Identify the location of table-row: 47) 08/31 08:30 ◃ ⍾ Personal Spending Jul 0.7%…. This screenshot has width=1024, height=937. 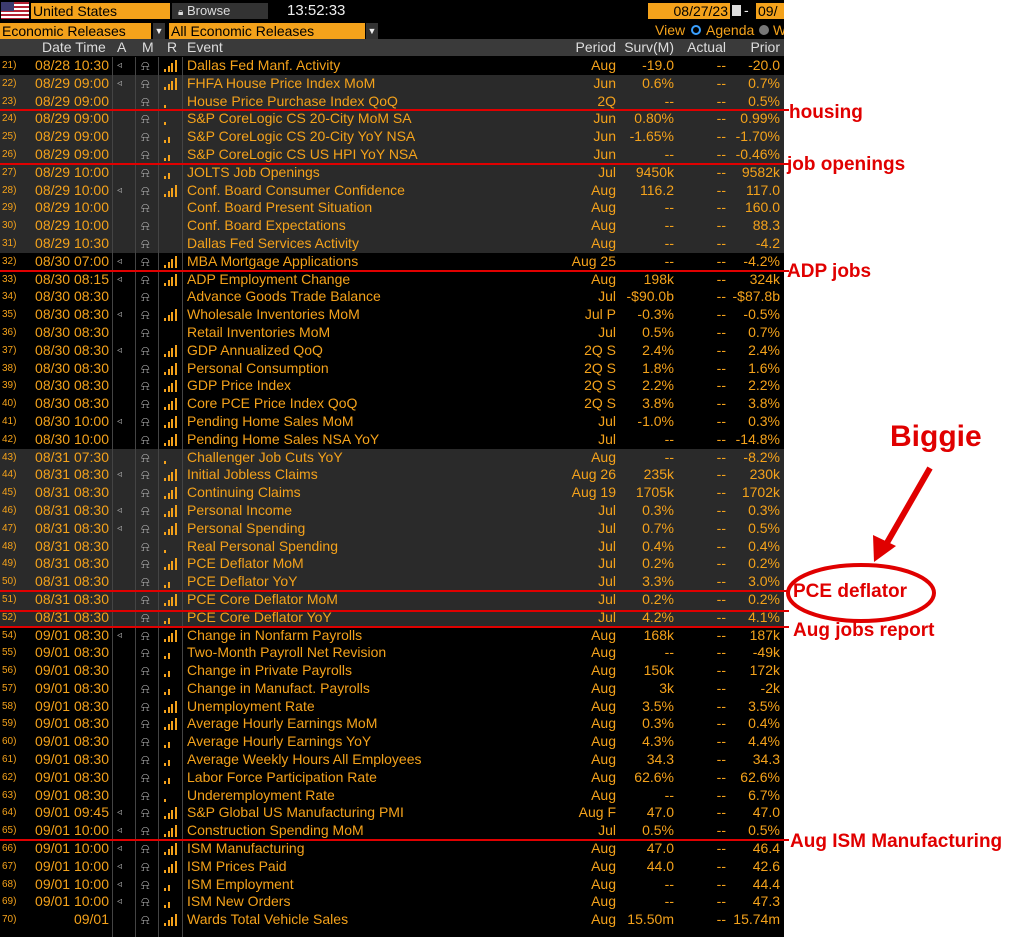
(392, 528).